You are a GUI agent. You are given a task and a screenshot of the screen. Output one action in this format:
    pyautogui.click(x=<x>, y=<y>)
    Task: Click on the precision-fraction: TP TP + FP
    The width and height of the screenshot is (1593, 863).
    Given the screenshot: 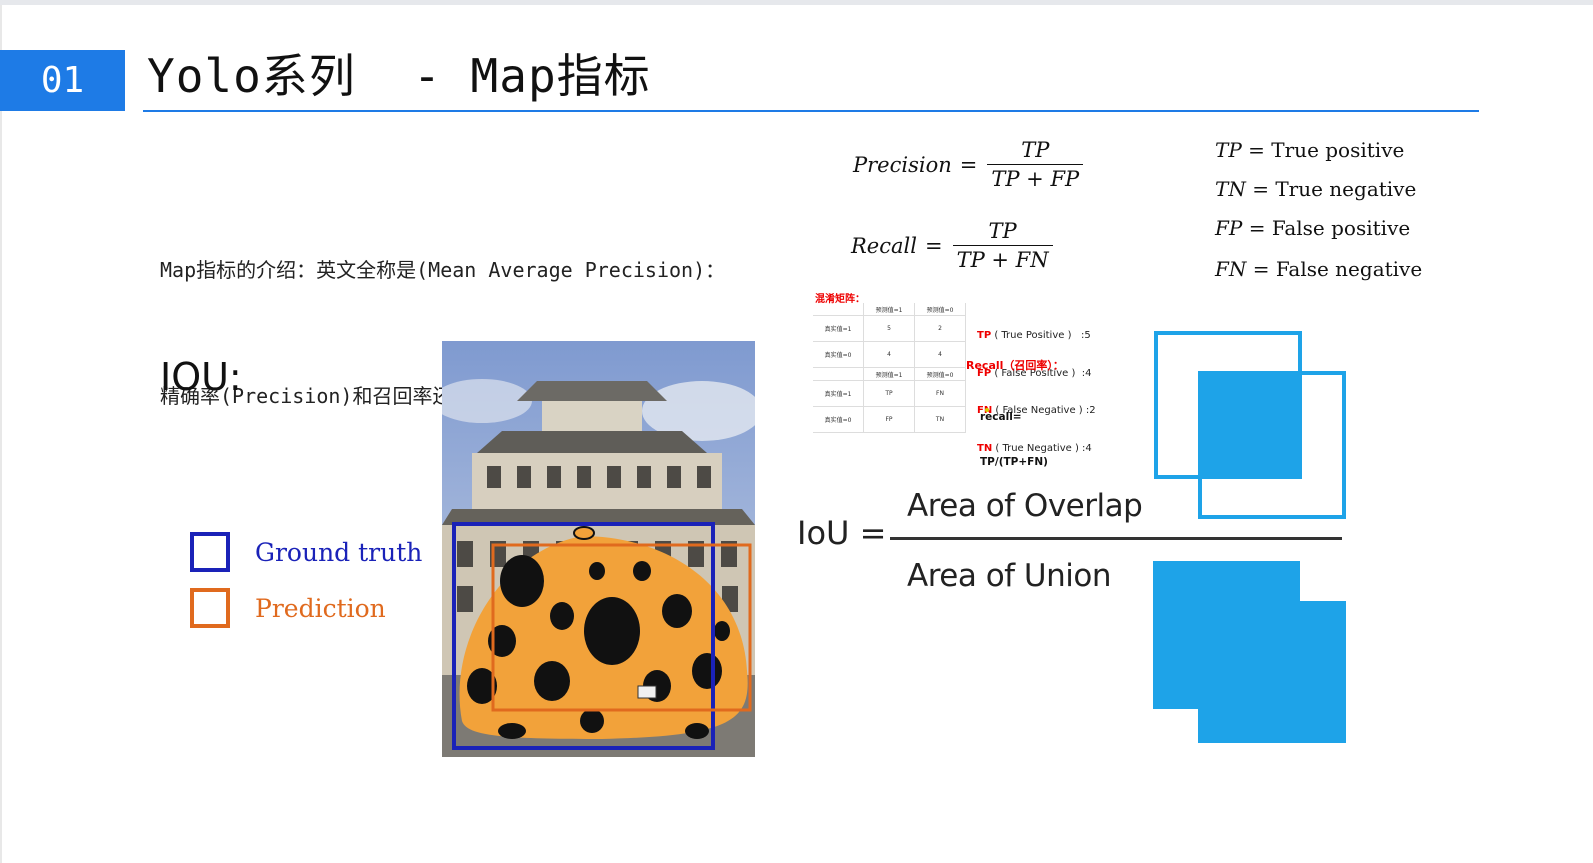 What is the action you would take?
    pyautogui.click(x=1035, y=164)
    